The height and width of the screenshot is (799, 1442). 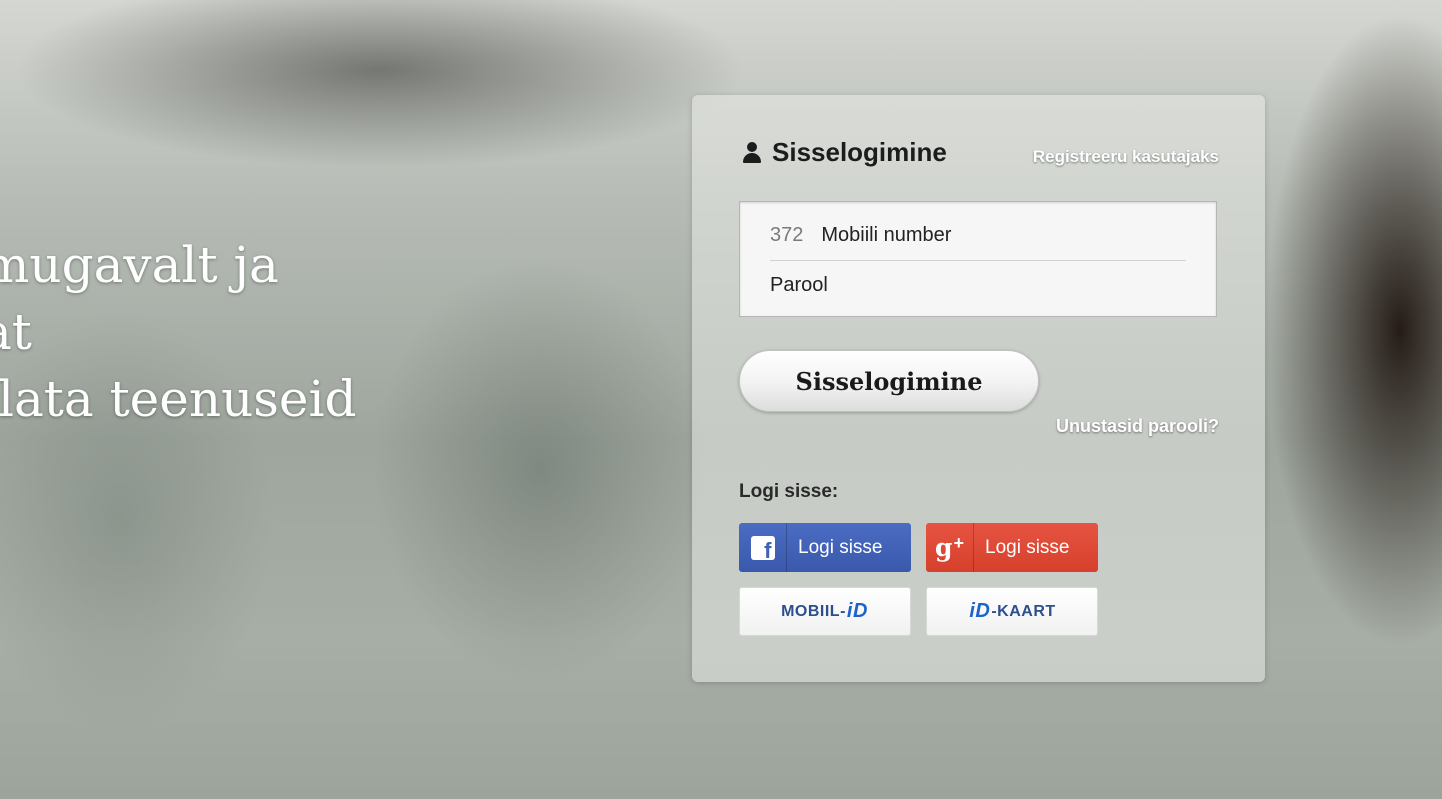 What do you see at coordinates (980, 155) in the screenshot?
I see `login-header: Sisselogimine Registreeru kasutajaks` at bounding box center [980, 155].